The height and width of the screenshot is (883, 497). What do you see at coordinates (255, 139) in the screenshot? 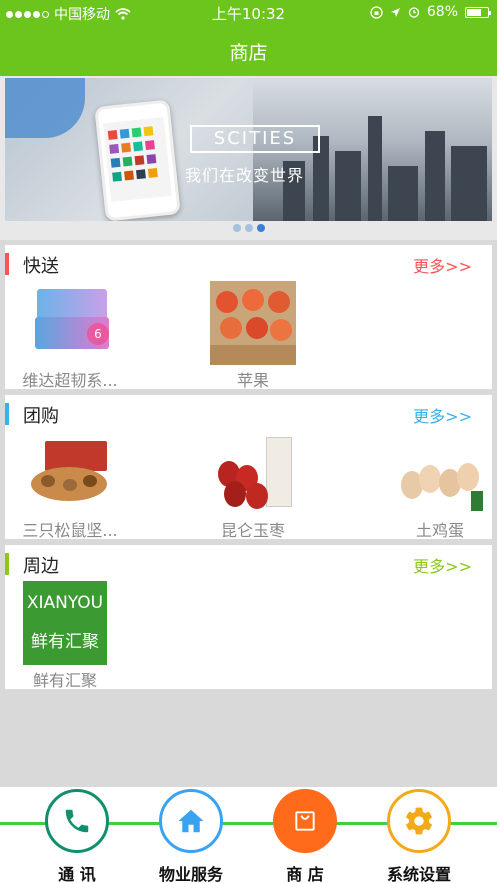
I see `banner-logo: SCITIES` at bounding box center [255, 139].